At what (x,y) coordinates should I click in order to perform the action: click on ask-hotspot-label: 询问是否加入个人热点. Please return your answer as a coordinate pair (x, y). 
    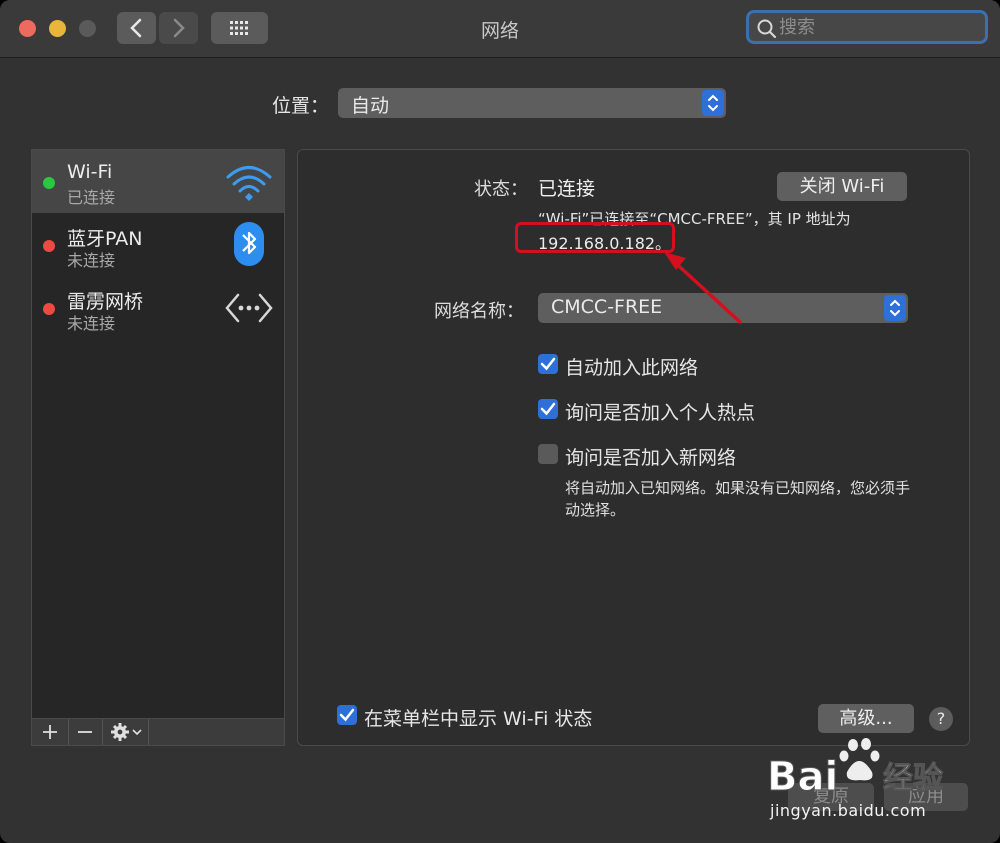
    Looking at the image, I should click on (660, 411).